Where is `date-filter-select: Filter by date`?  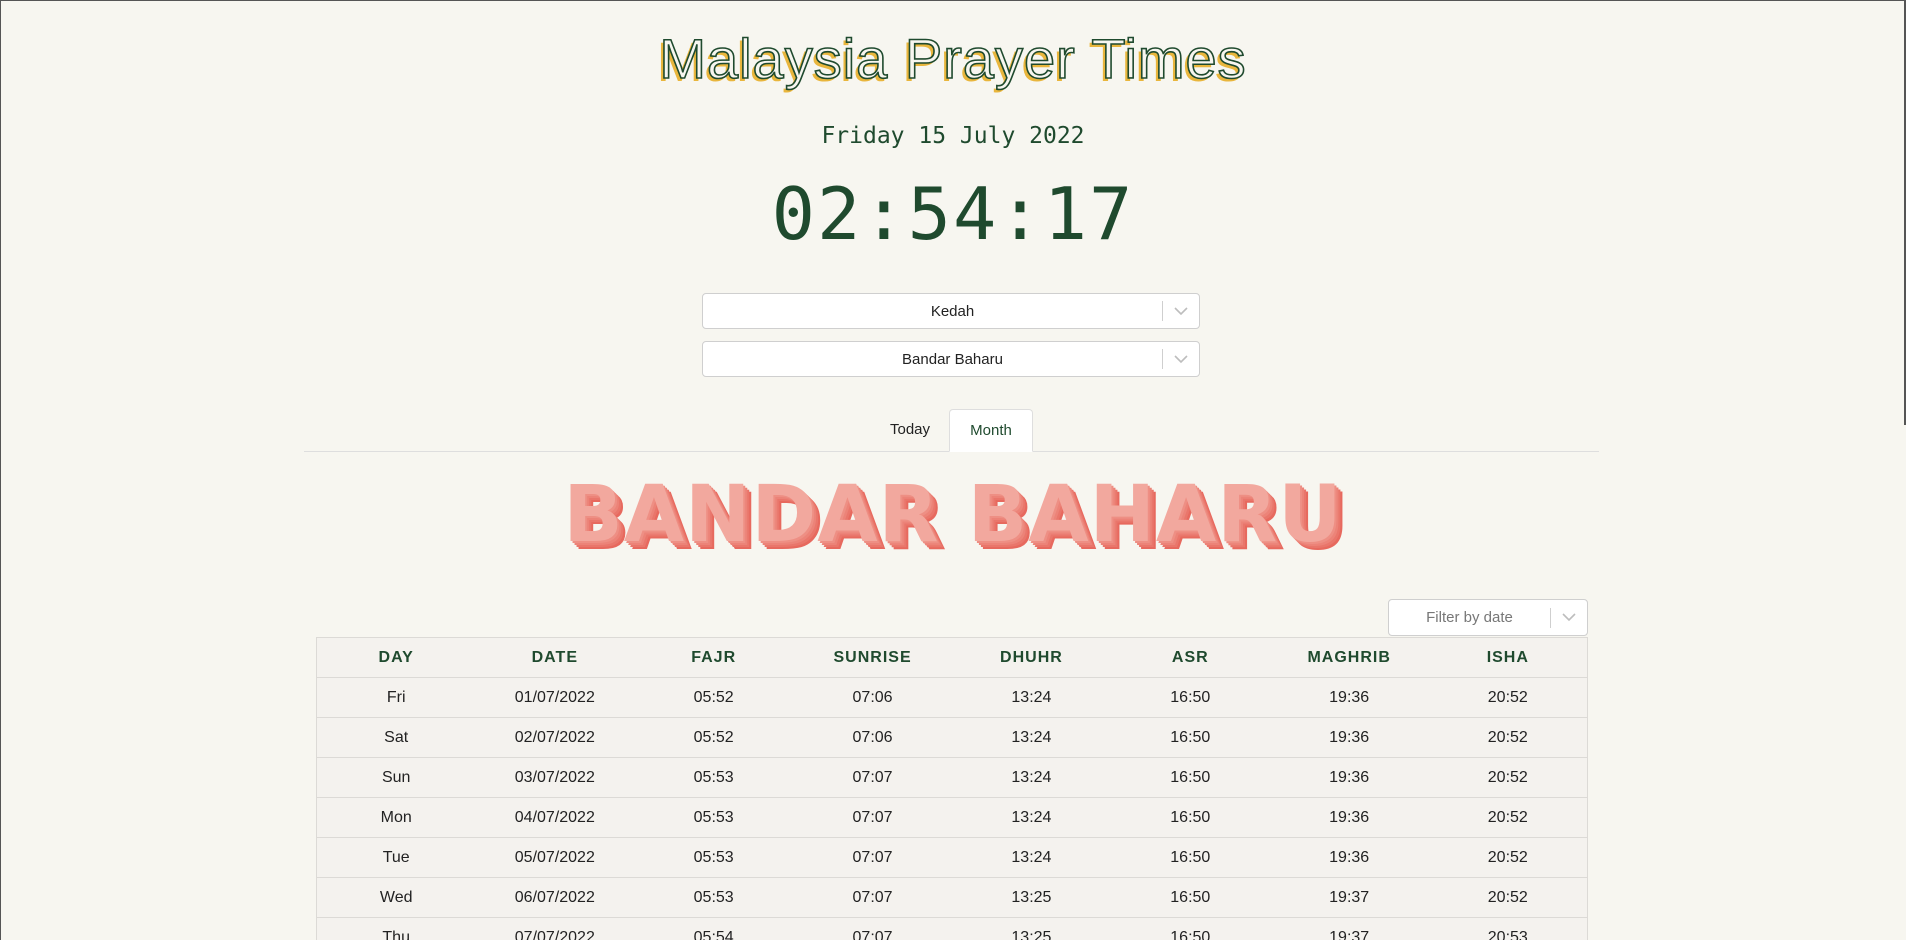 date-filter-select: Filter by date is located at coordinates (1488, 617).